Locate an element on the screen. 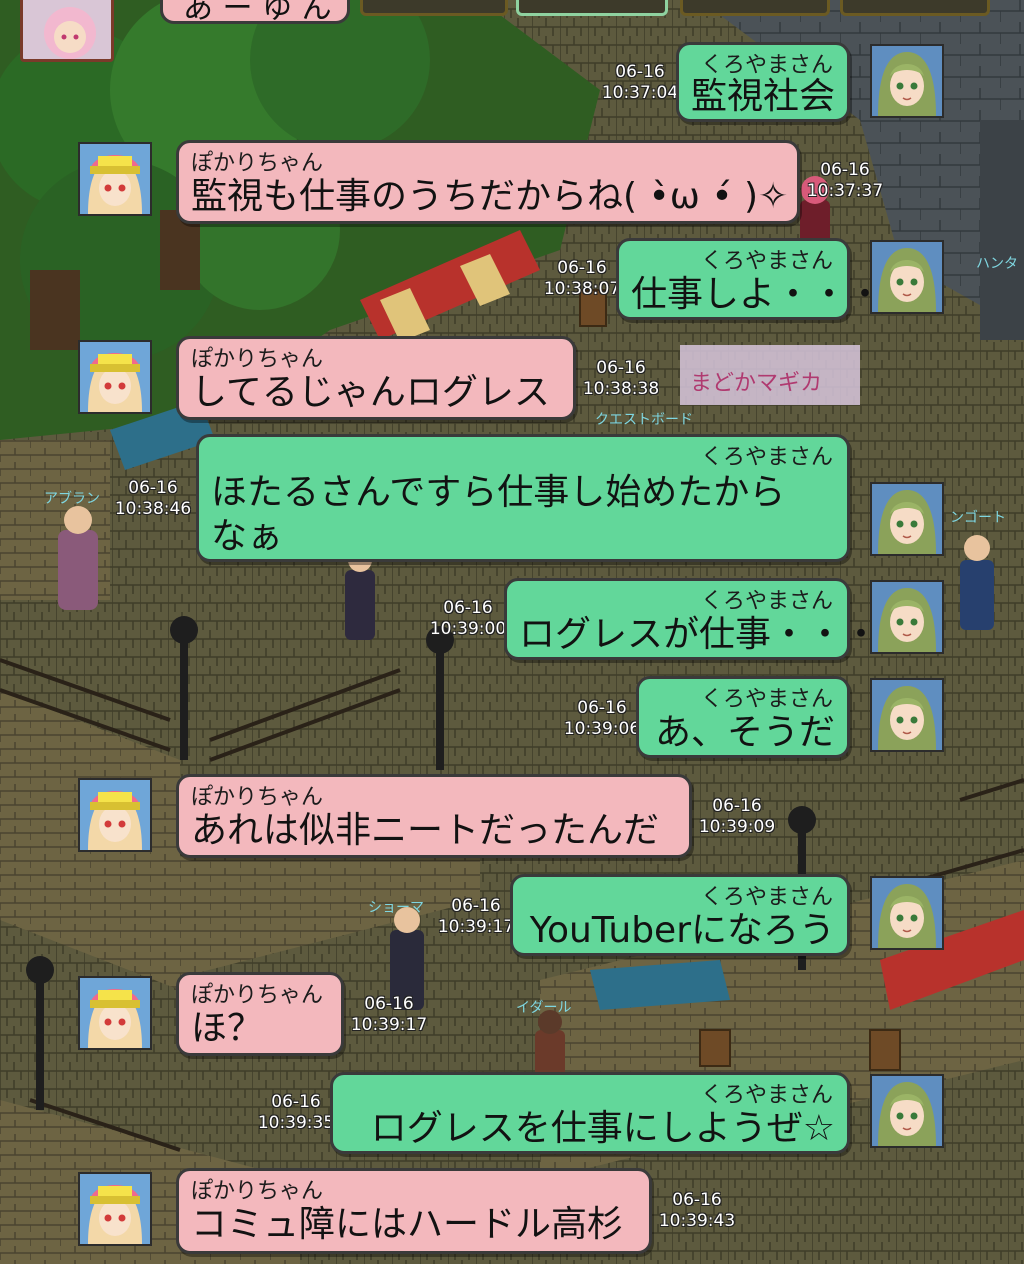 Image resolution: width=1024 pixels, height=1264 pixels. message-text: ほたるさんですら仕事し始めたから is located at coordinates (498, 492).